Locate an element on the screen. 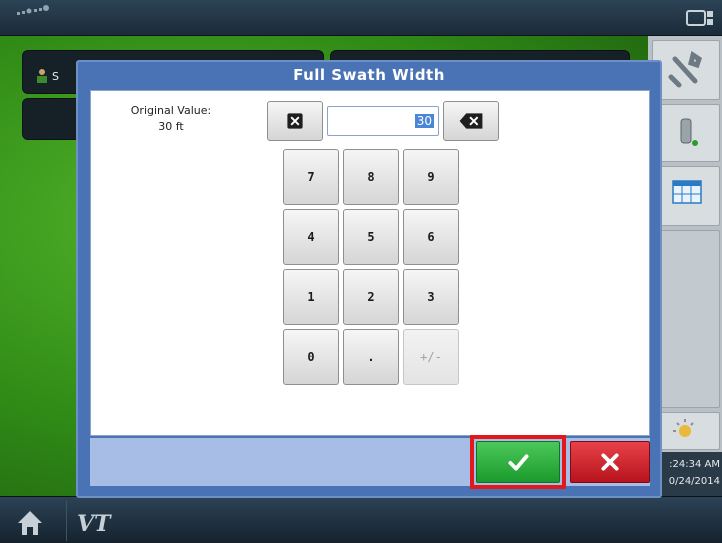  screen-icon is located at coordinates (700, 18).